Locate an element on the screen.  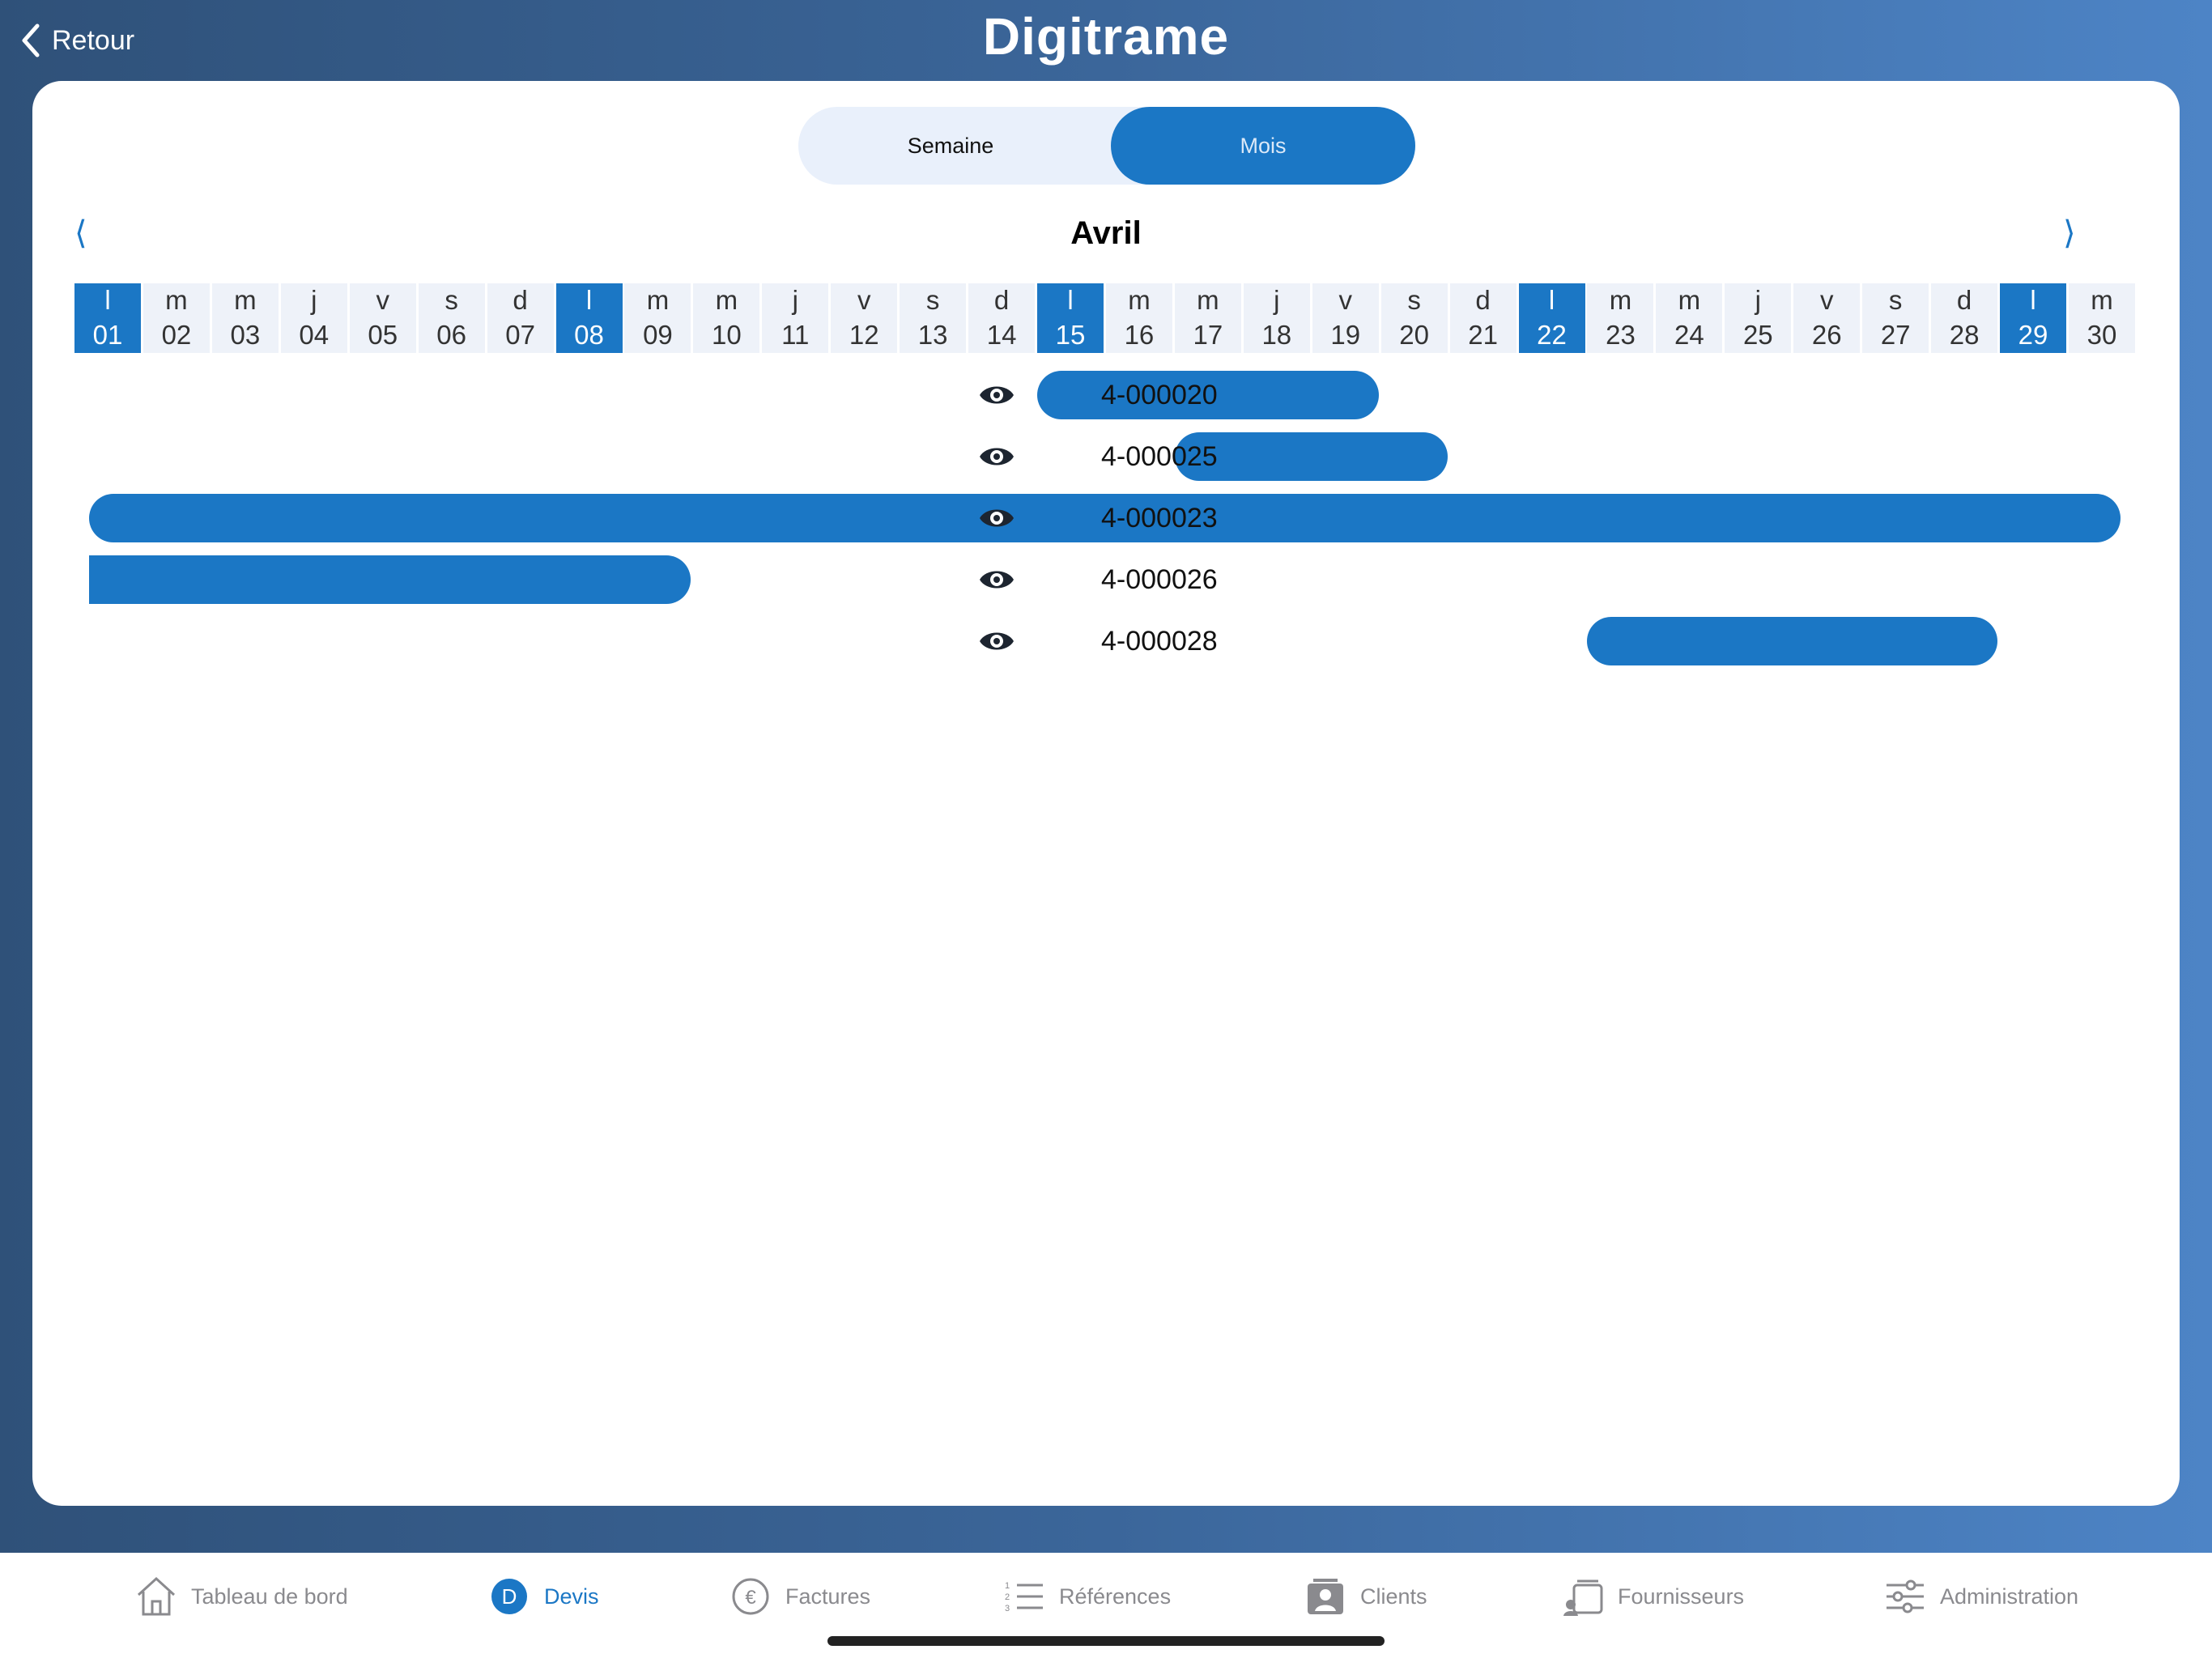
tab-devis-d: D Devis is located at coordinates (543, 1596).